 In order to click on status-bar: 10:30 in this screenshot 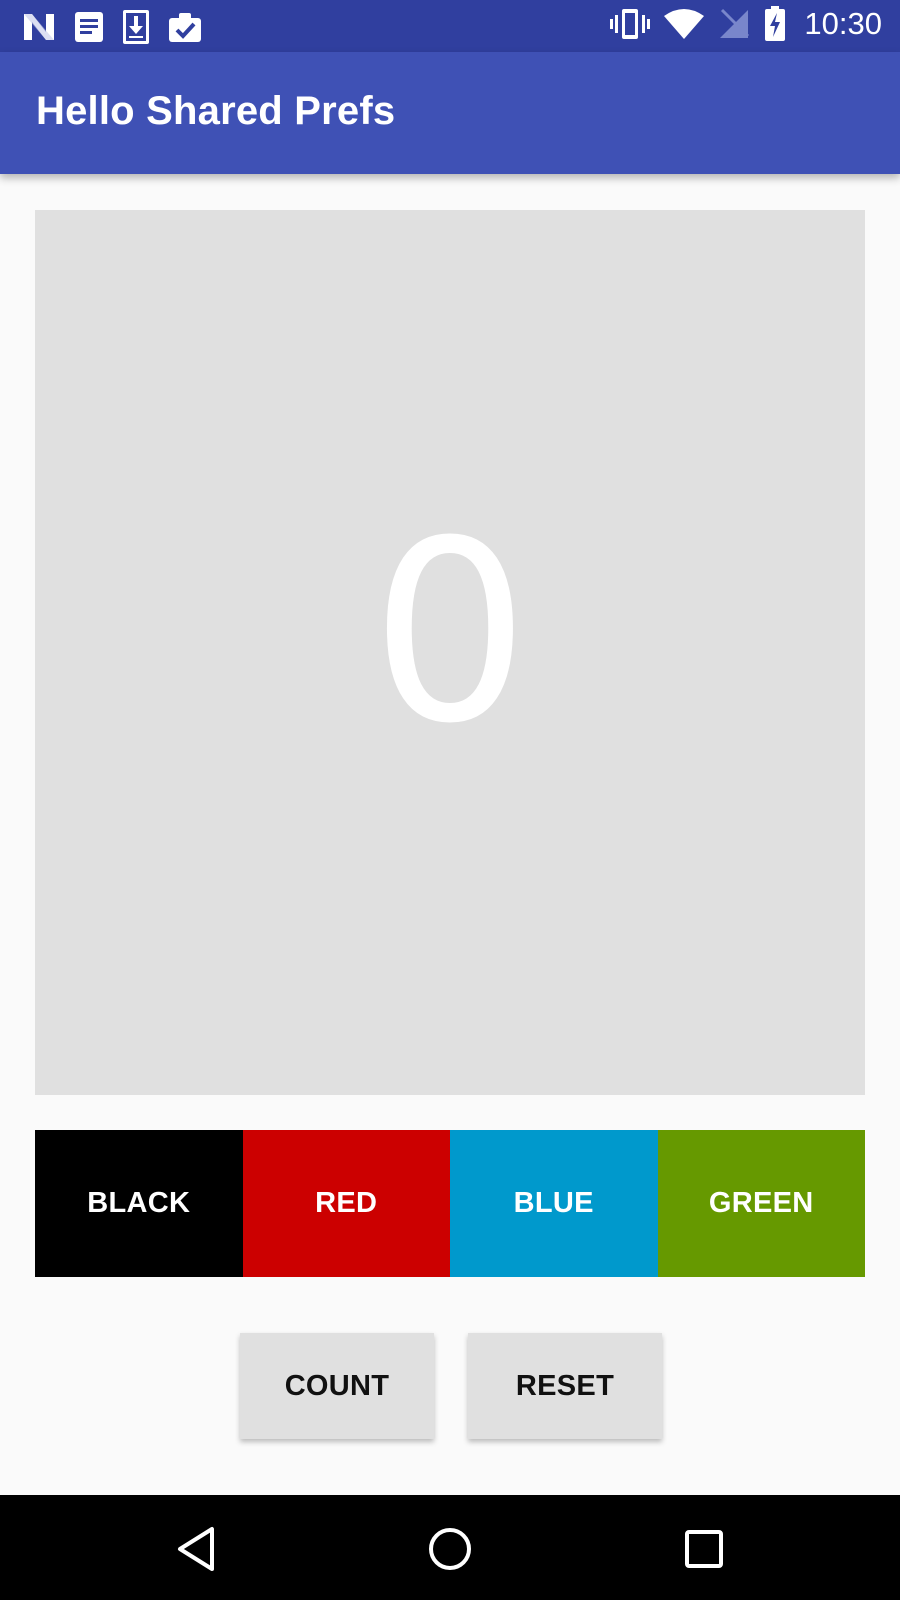, I will do `click(450, 26)`.